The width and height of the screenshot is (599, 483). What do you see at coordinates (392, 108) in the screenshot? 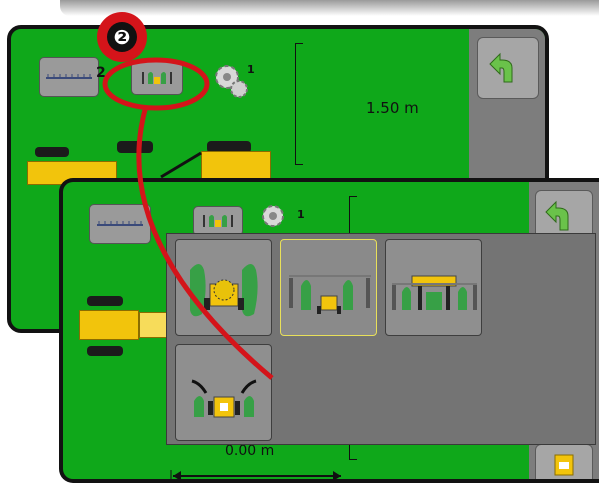
I see `width-value: 1.50 m` at bounding box center [392, 108].